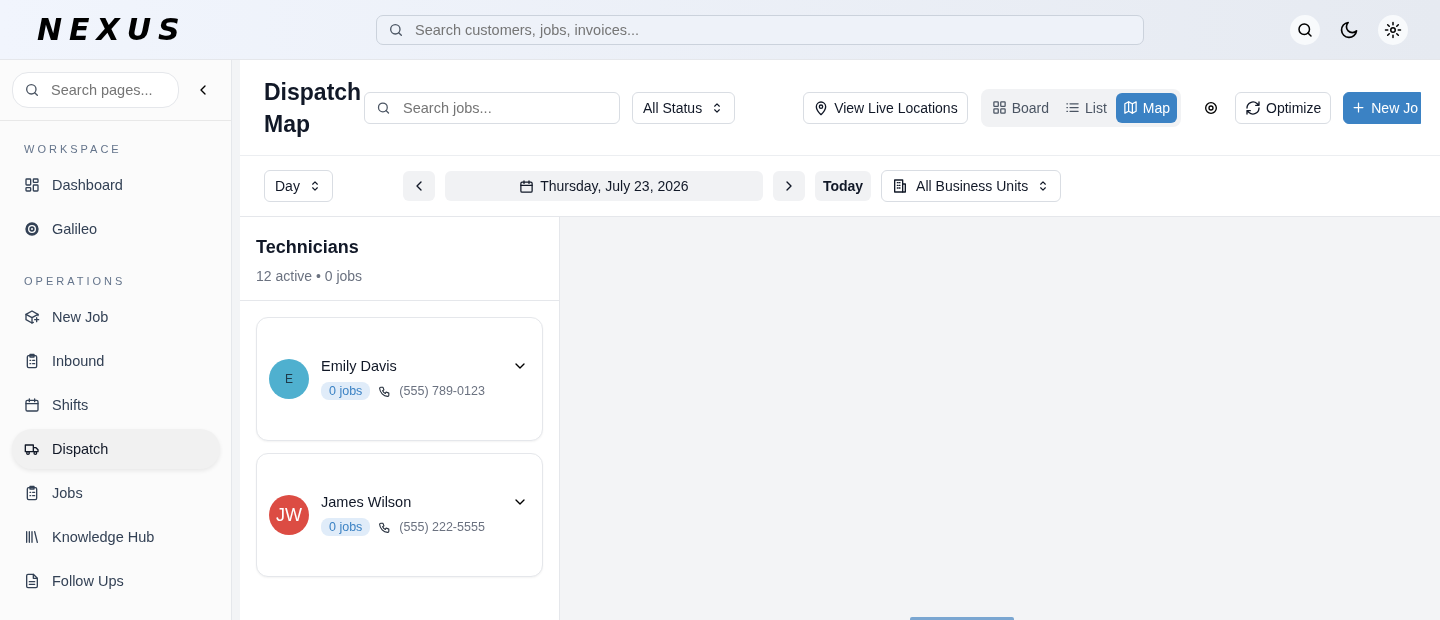 The image size is (1440, 620). I want to click on new-job-button: New Jo, so click(1382, 107).